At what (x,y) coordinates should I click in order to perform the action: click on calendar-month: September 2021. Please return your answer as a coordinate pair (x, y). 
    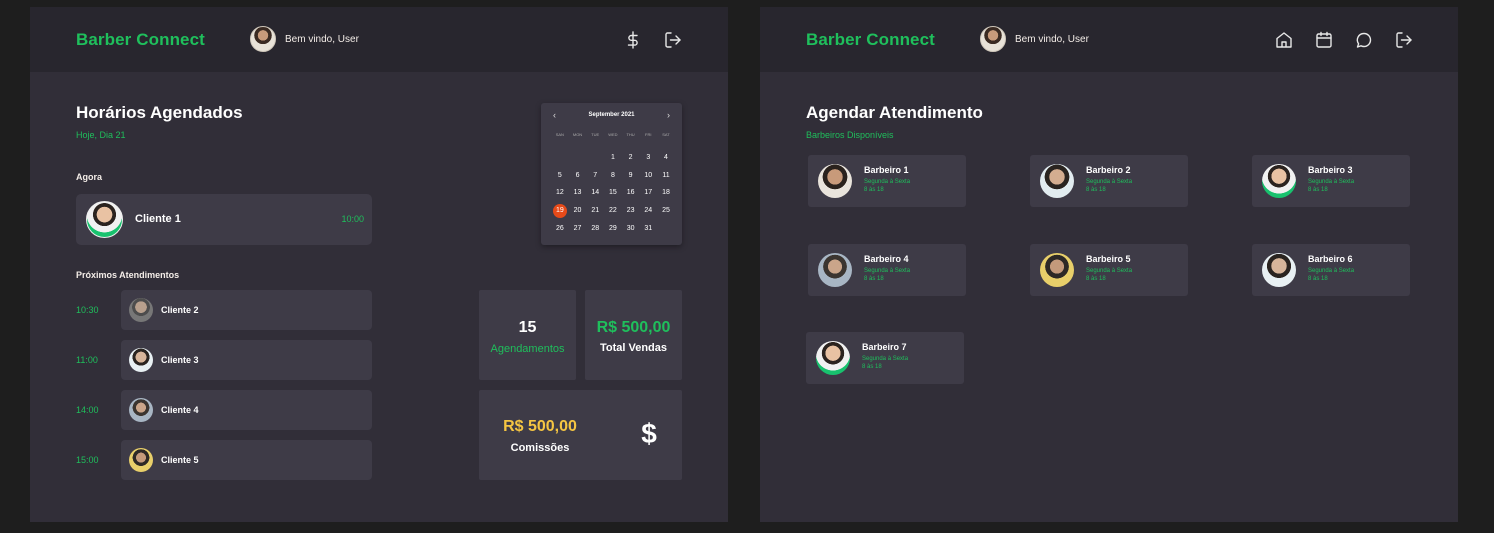
    Looking at the image, I should click on (611, 115).